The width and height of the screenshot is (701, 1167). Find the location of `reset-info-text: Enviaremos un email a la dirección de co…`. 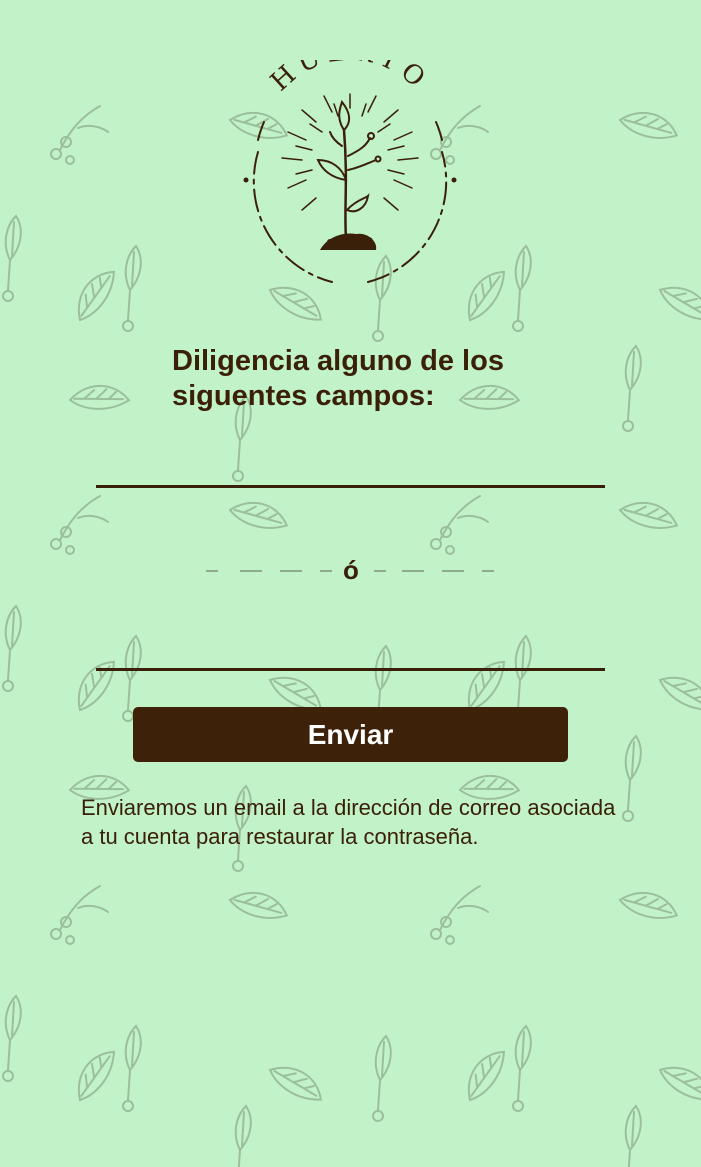

reset-info-text: Enviaremos un email a la dirección de co… is located at coordinates (348, 822).